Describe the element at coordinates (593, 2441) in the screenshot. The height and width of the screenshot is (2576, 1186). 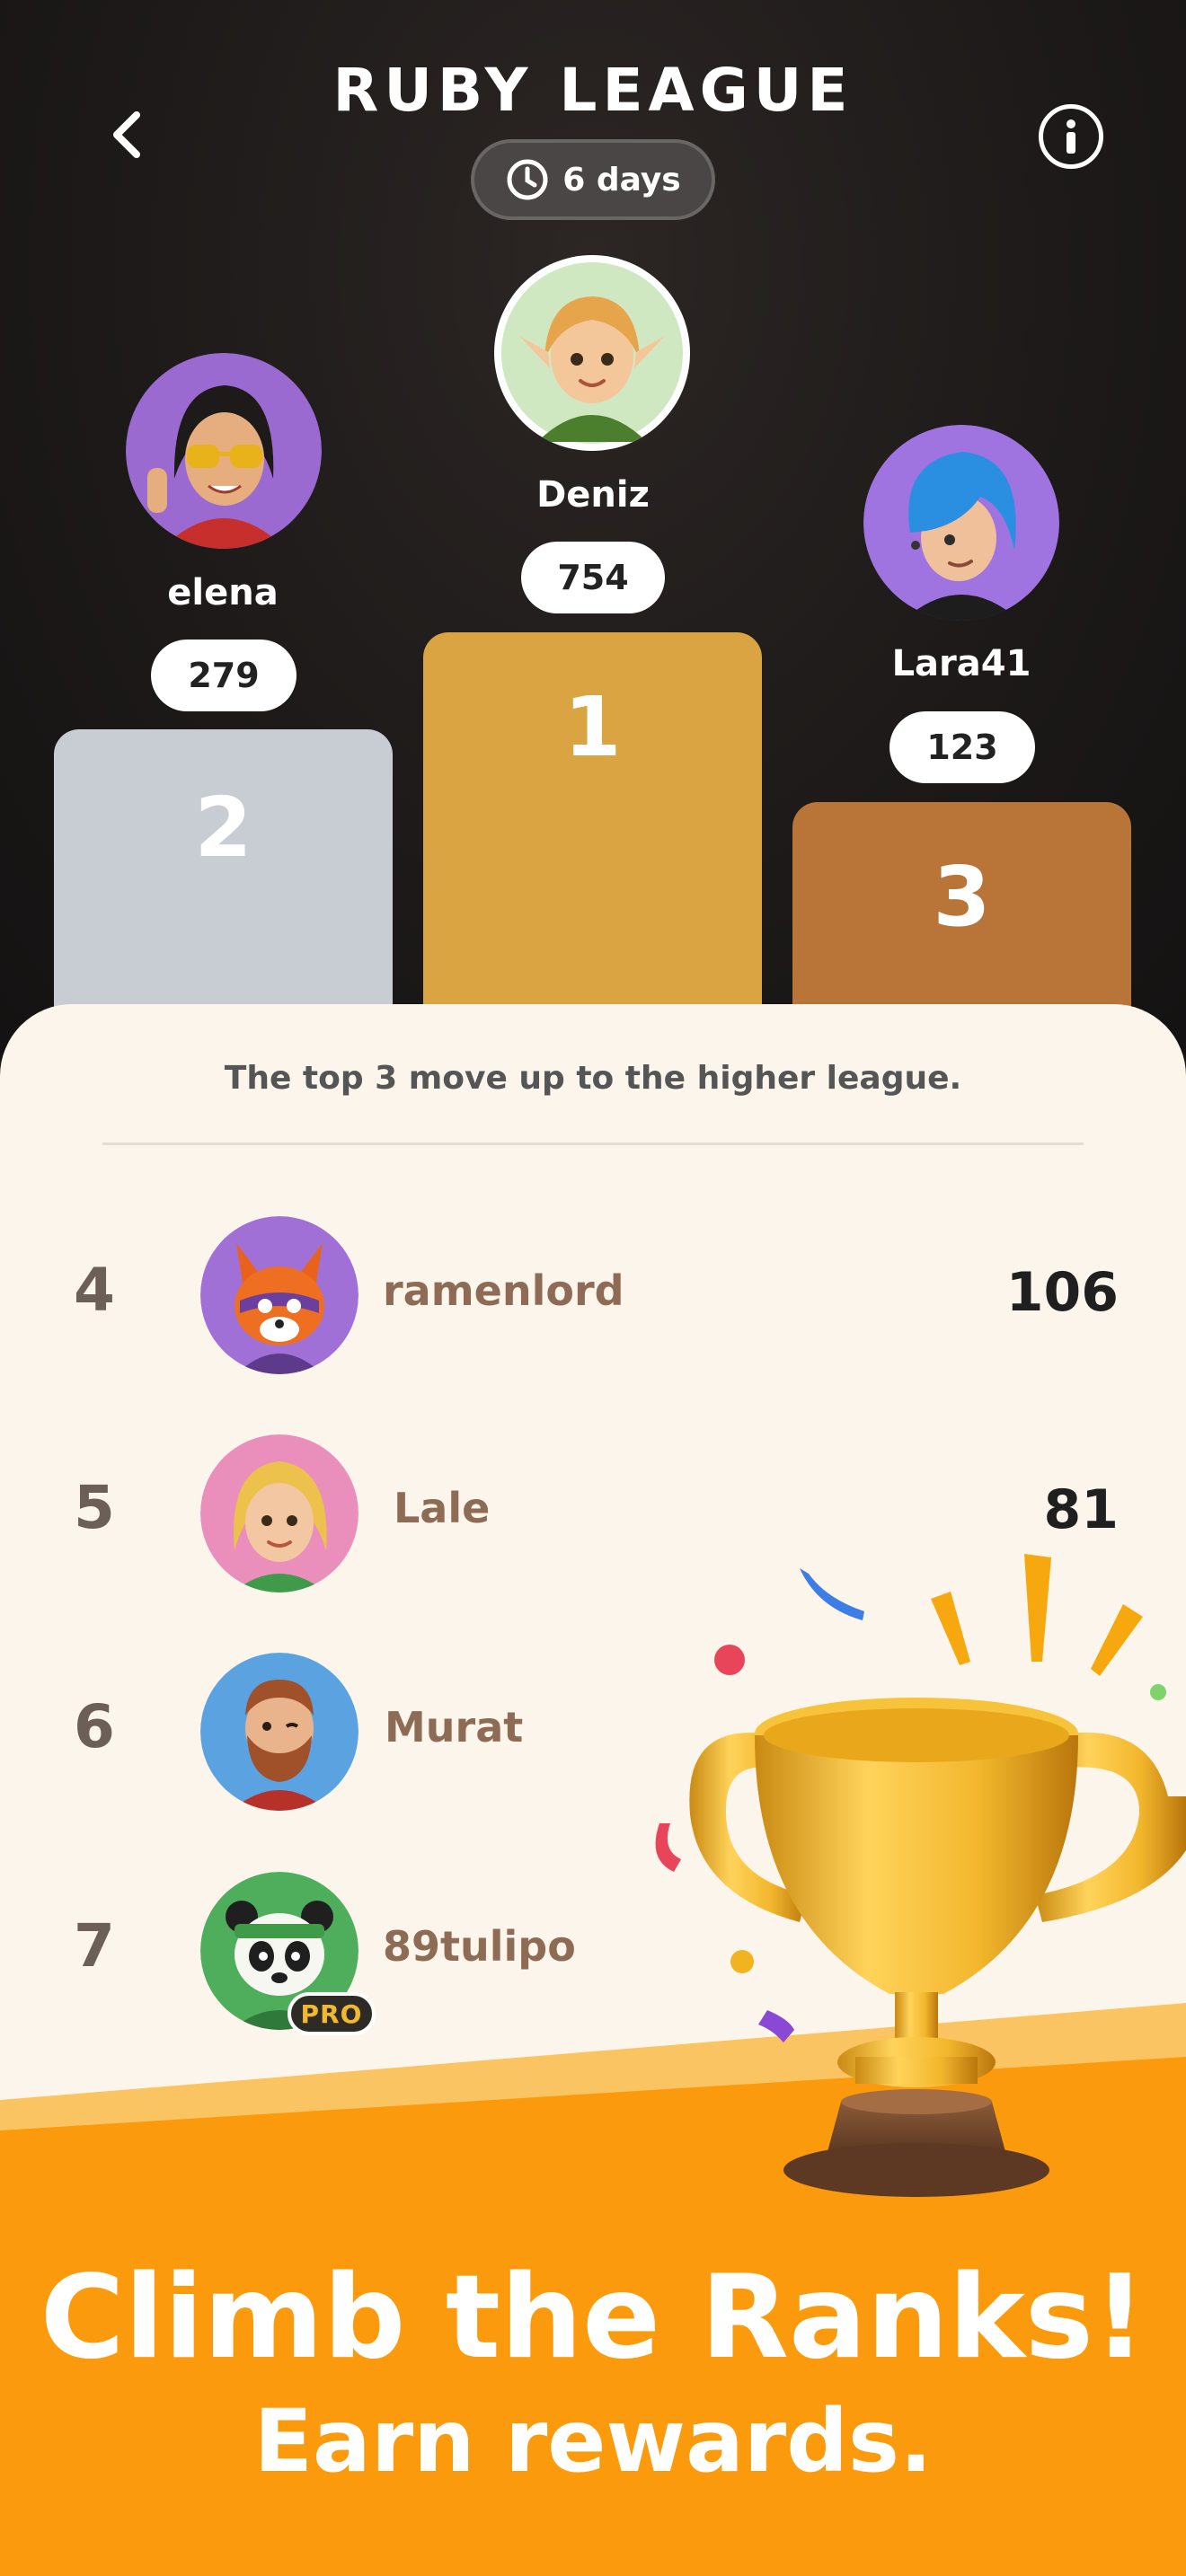
I see `promo-subline: Earn rewards.` at that location.